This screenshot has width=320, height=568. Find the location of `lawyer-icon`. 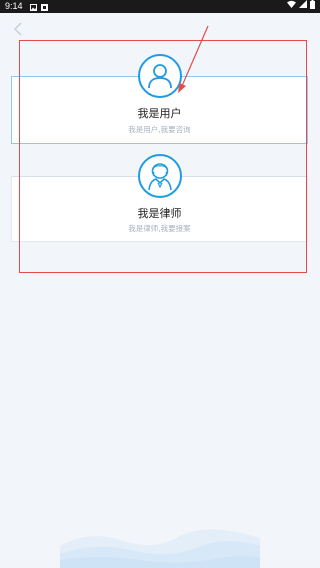

lawyer-icon is located at coordinates (160, 176).